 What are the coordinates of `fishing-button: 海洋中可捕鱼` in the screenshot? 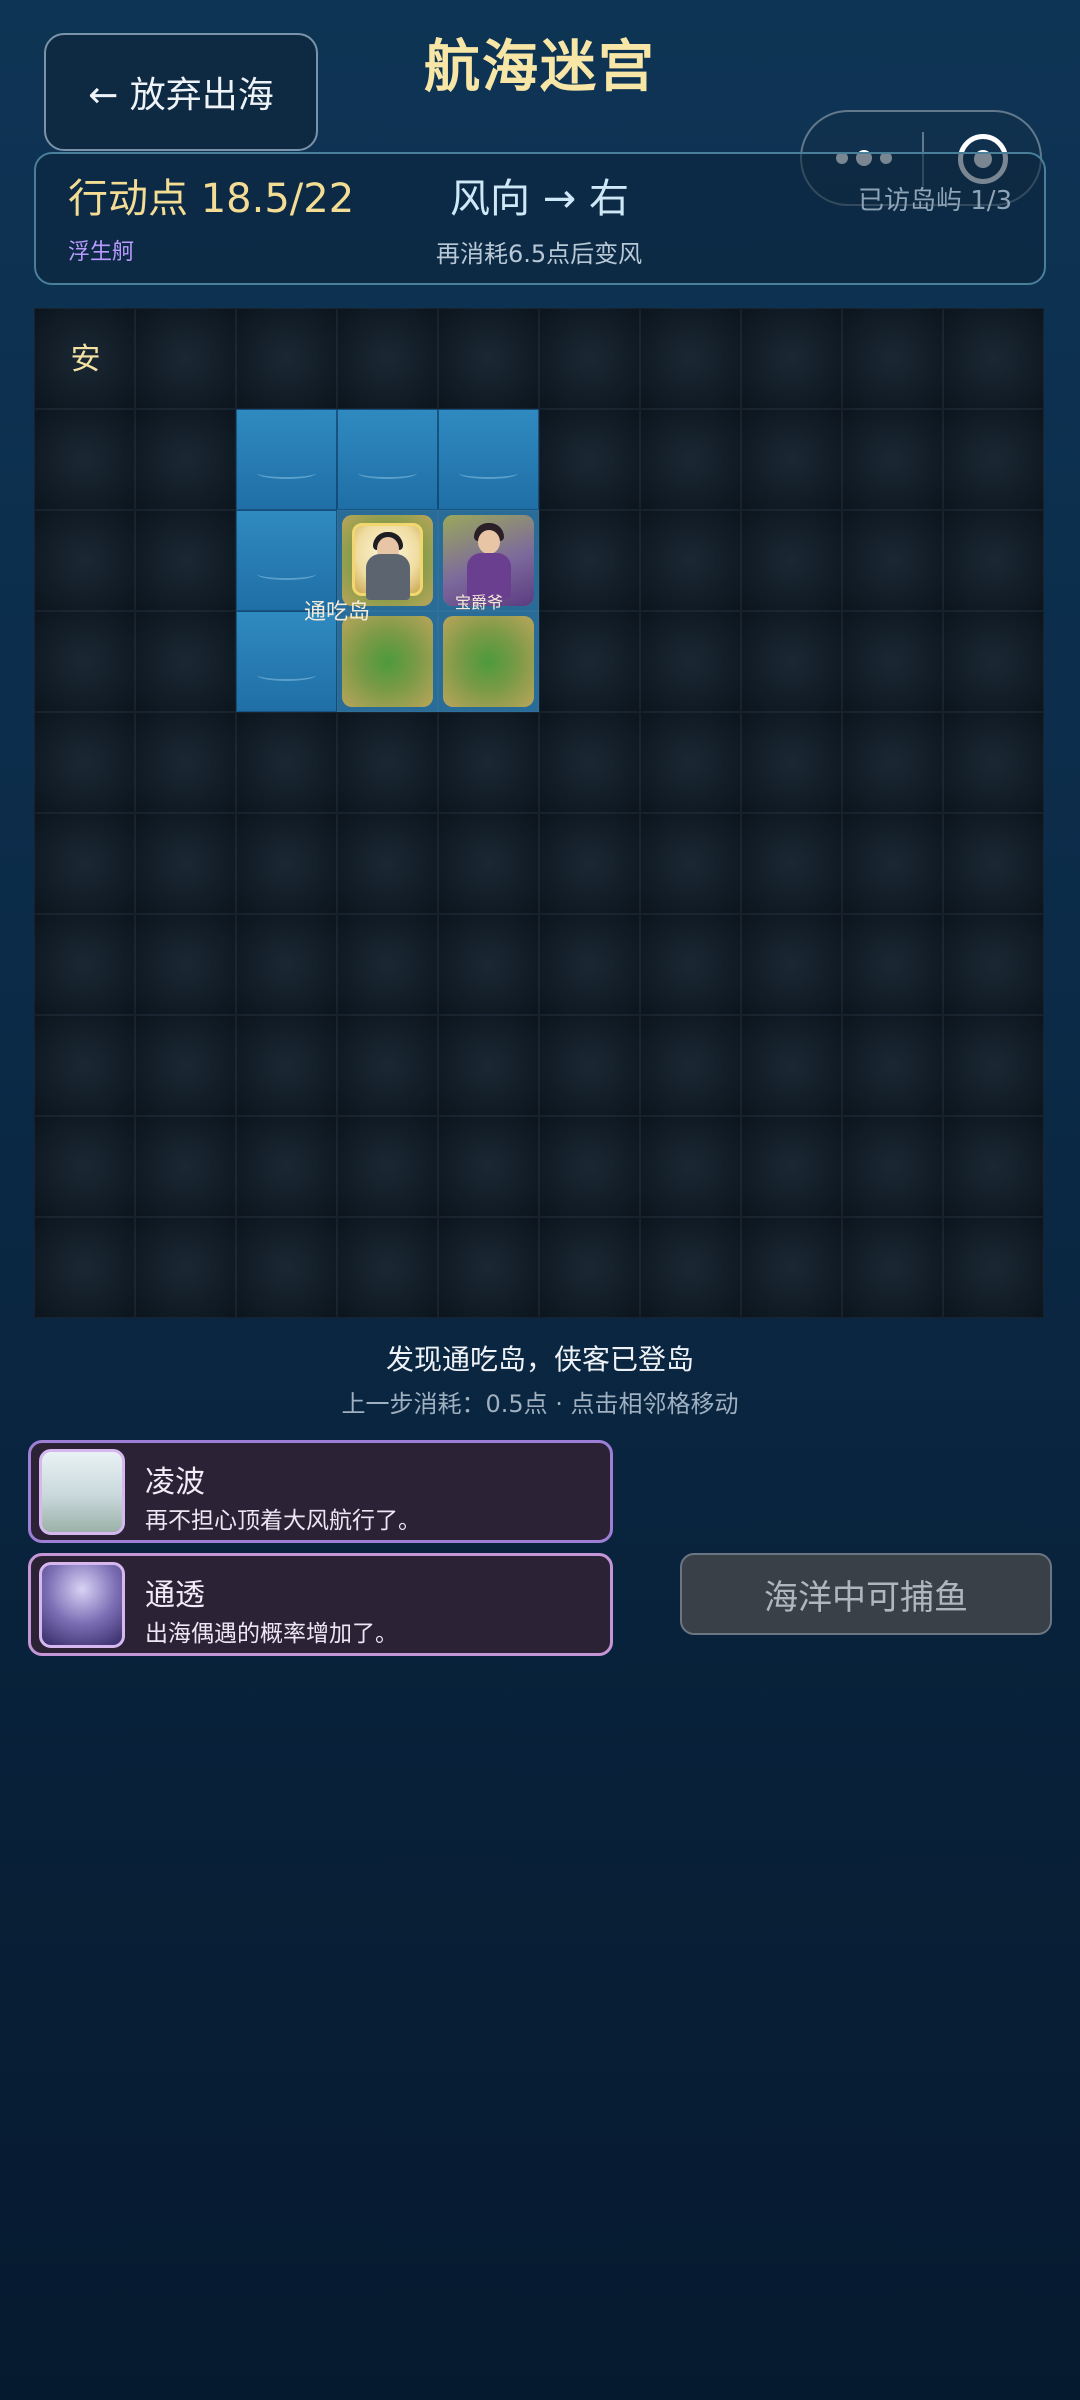 It's located at (866, 1594).